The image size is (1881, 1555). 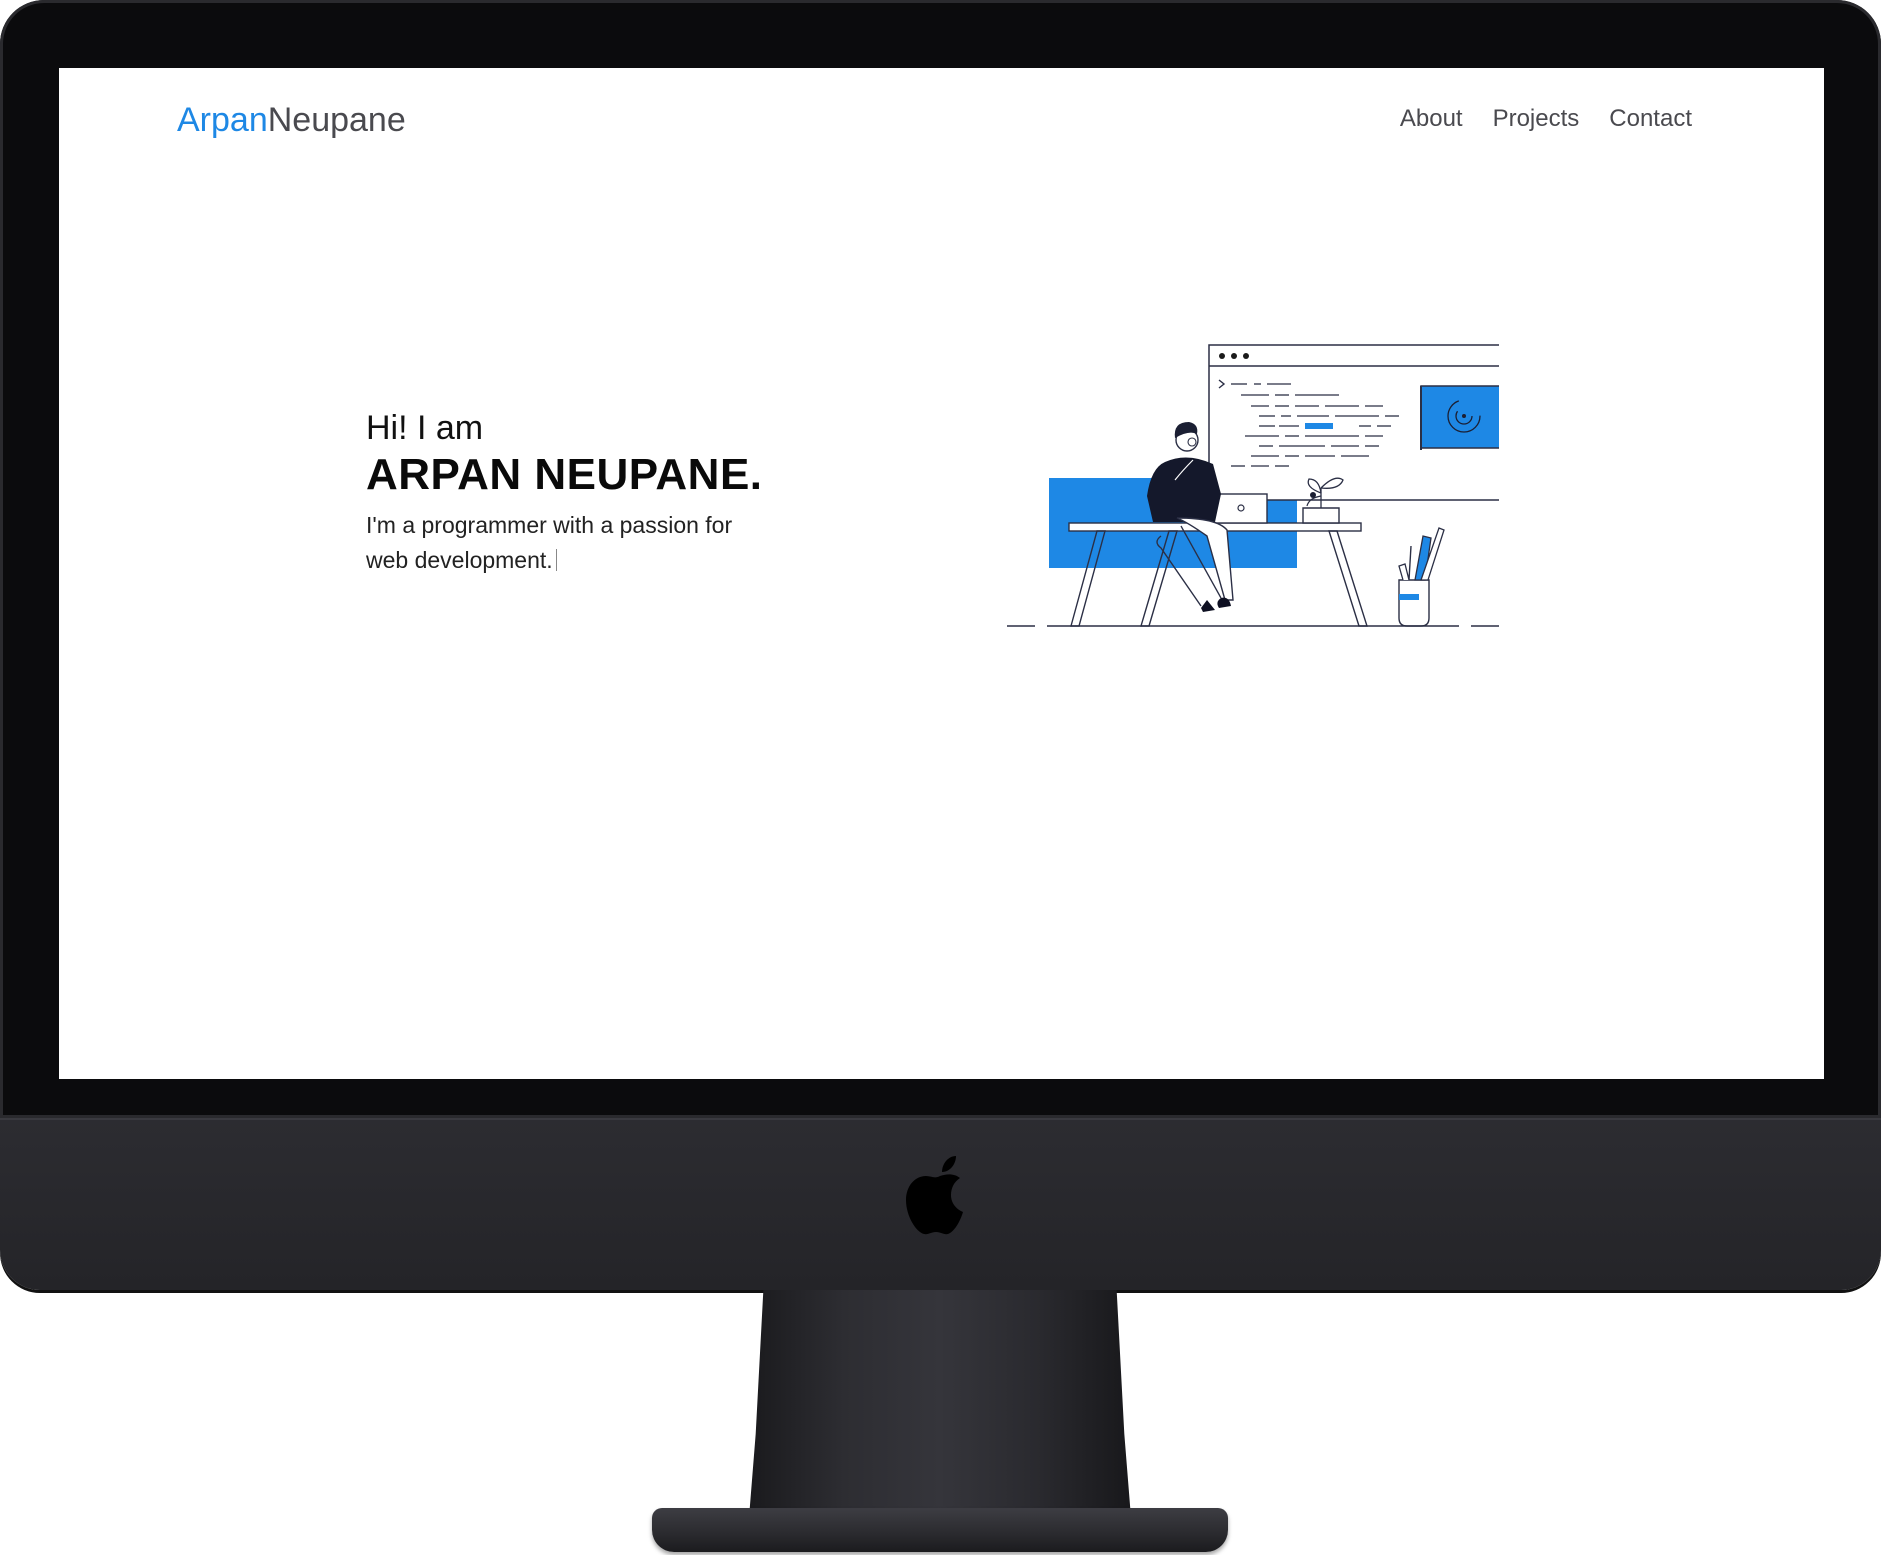 What do you see at coordinates (1536, 119) in the screenshot?
I see `nav-link-projects: Projects` at bounding box center [1536, 119].